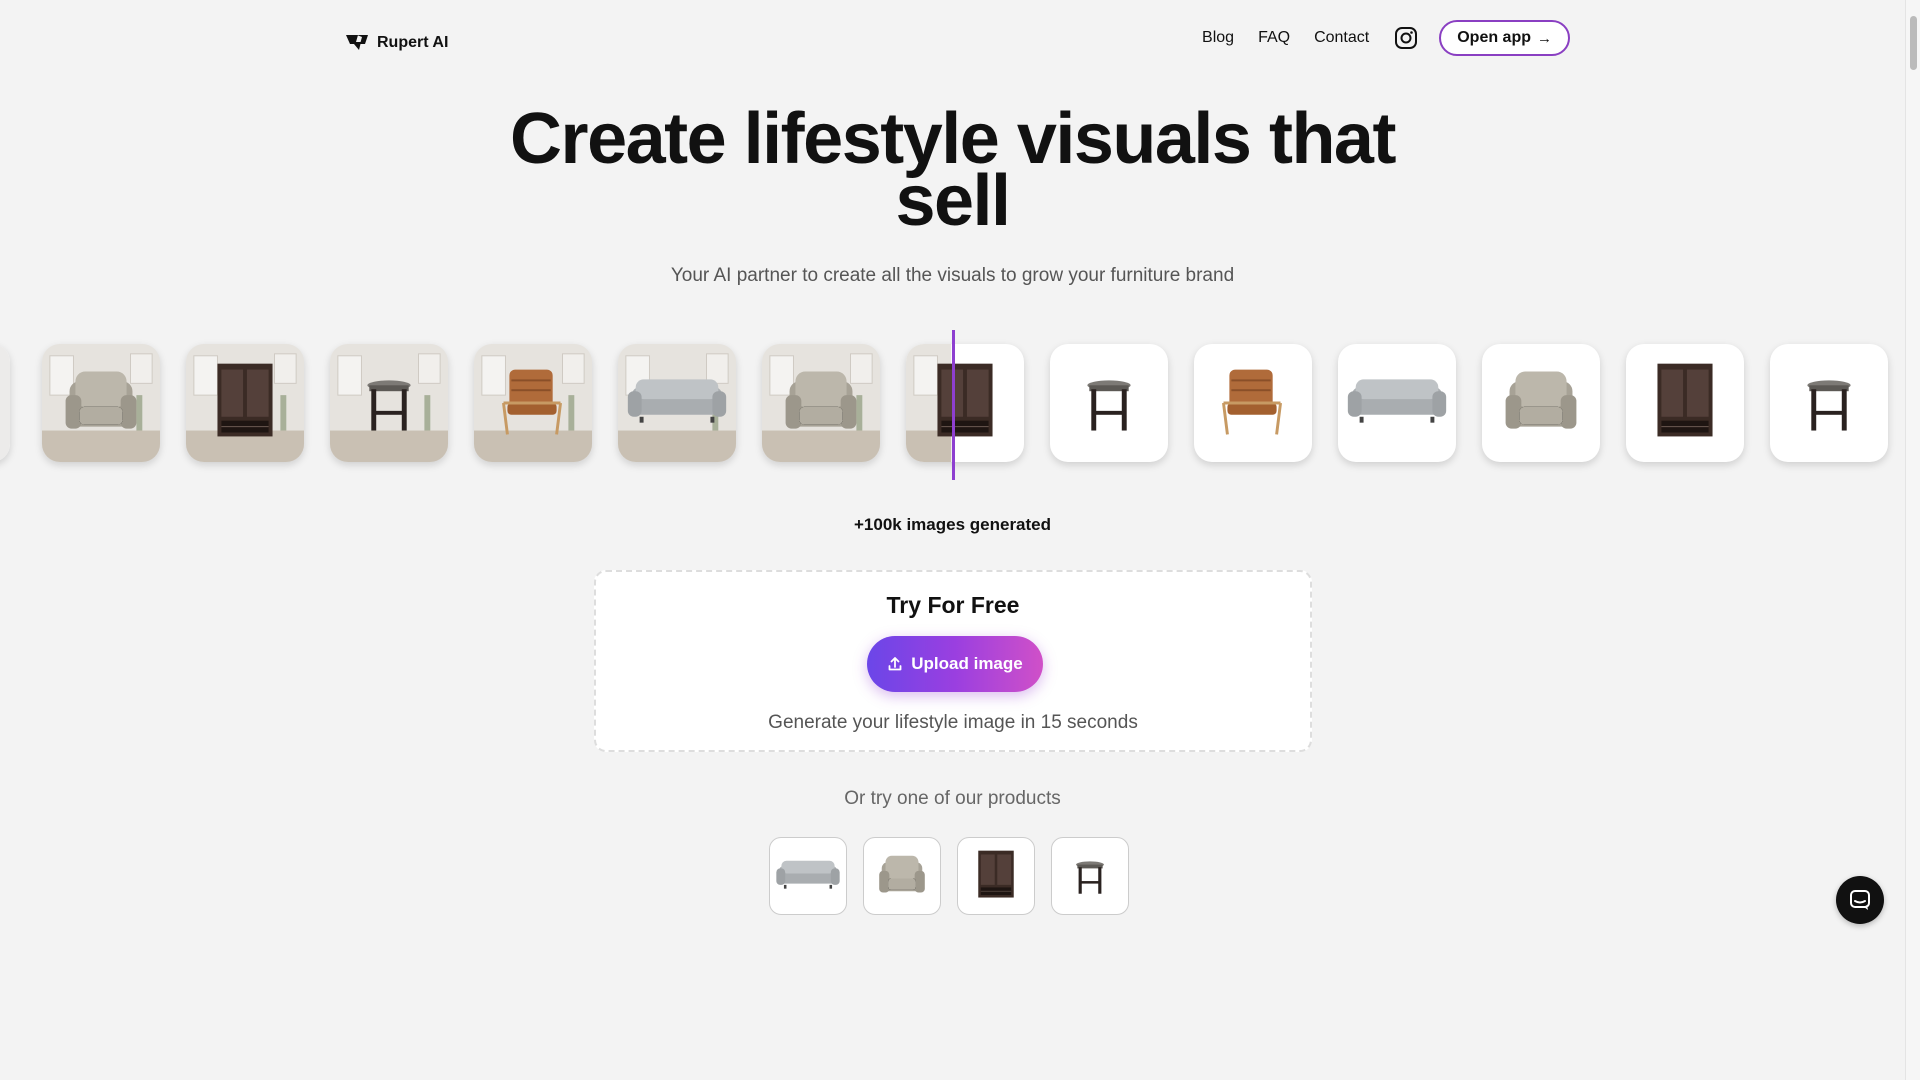 This screenshot has width=1920, height=1080. I want to click on chat-launcher-button, so click(1860, 900).